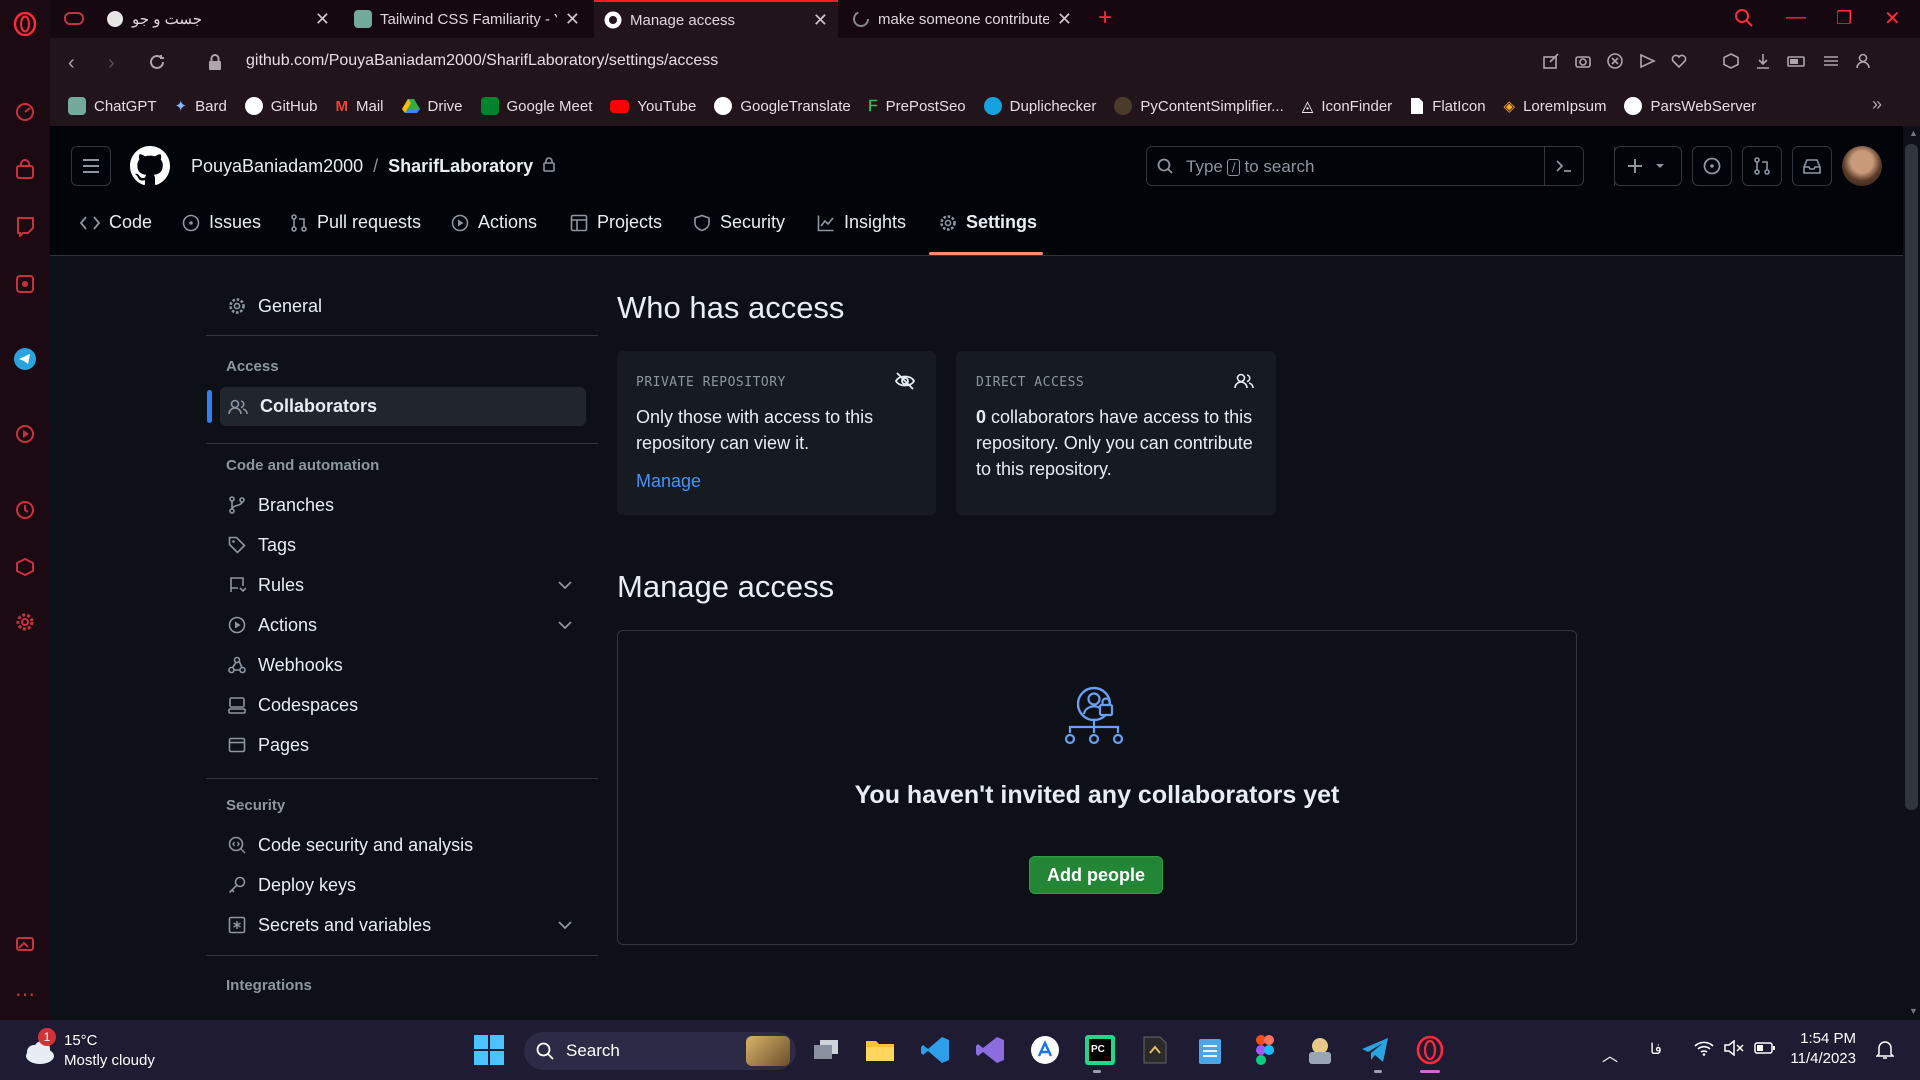 The image size is (1920, 1080). Describe the element at coordinates (962, 19) in the screenshot. I see `tab-contributor: make someone contributer ✕` at that location.